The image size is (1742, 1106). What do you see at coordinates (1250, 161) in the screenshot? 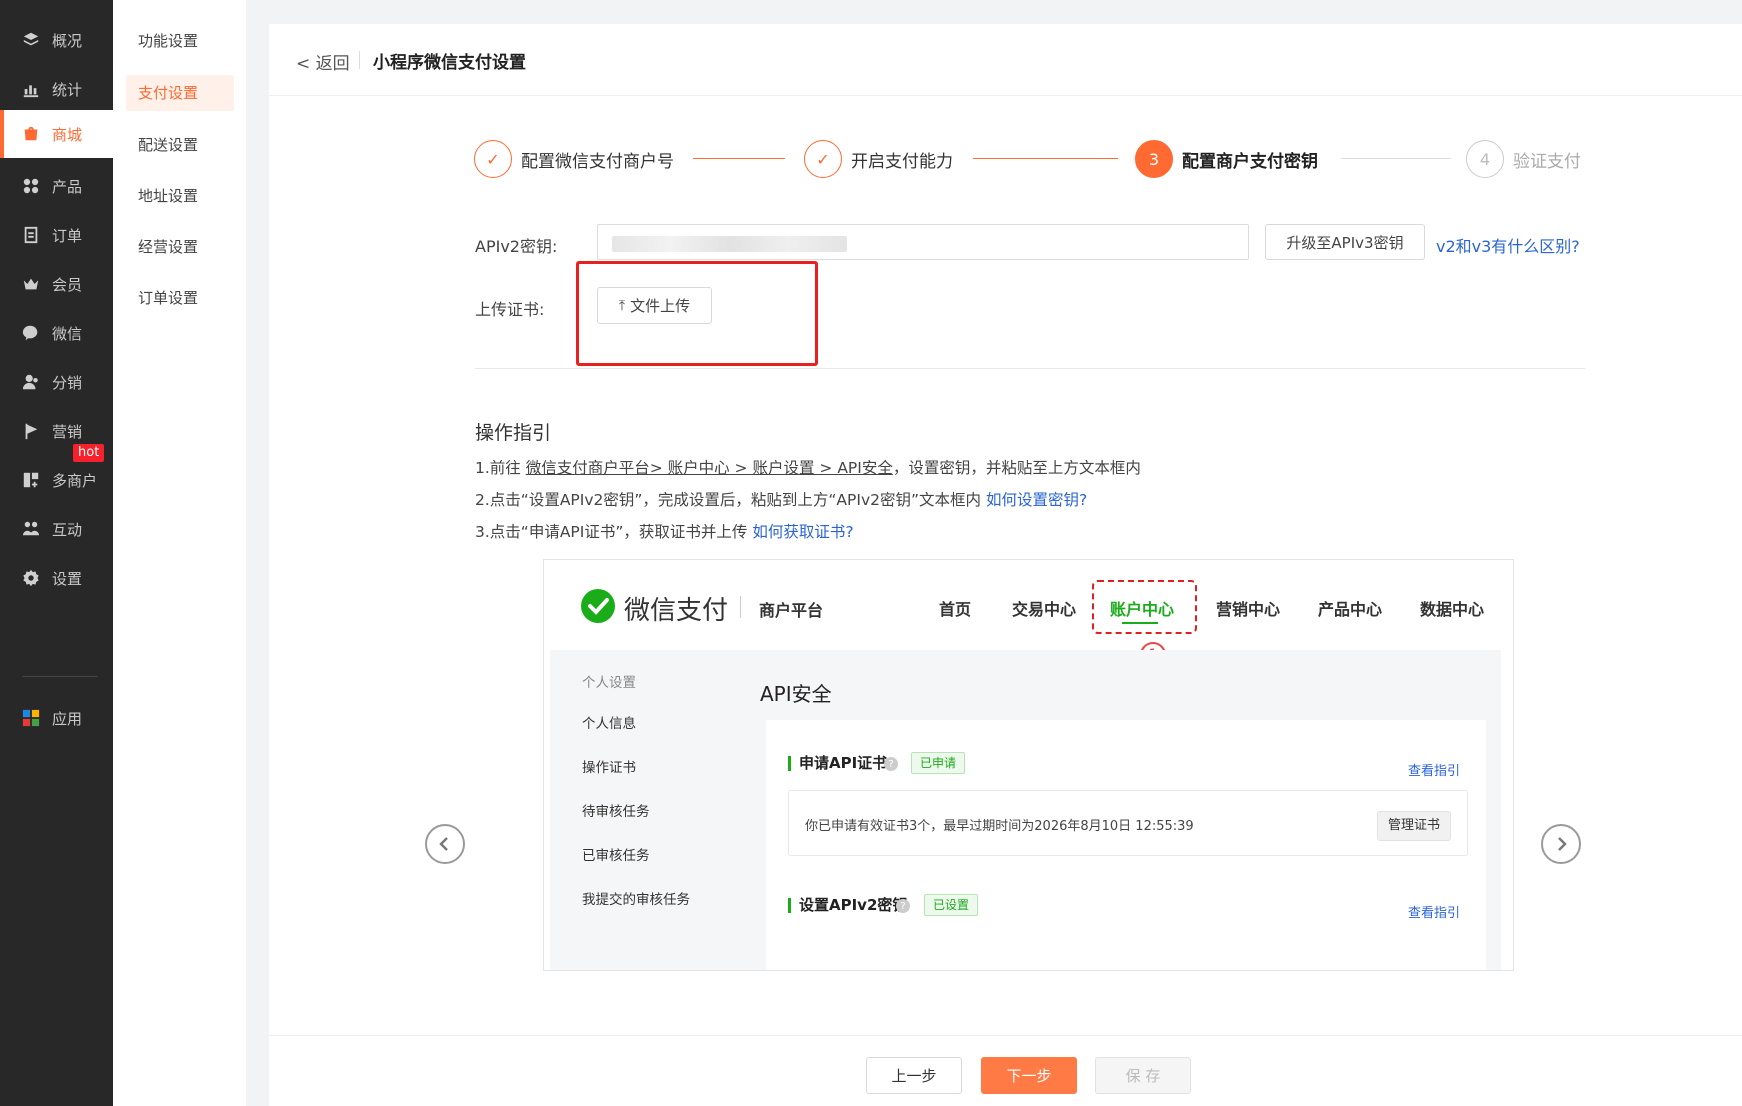
I see `step-label: 配置商户支付密钥` at bounding box center [1250, 161].